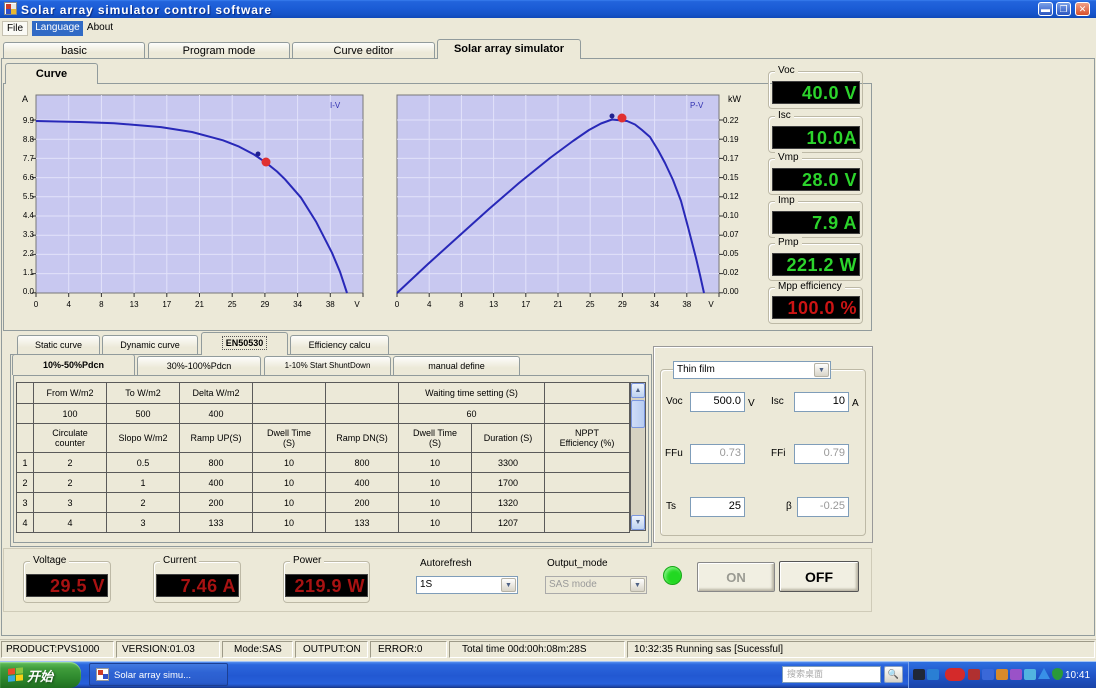  I want to click on svg-text: 0.07, so click(731, 234).